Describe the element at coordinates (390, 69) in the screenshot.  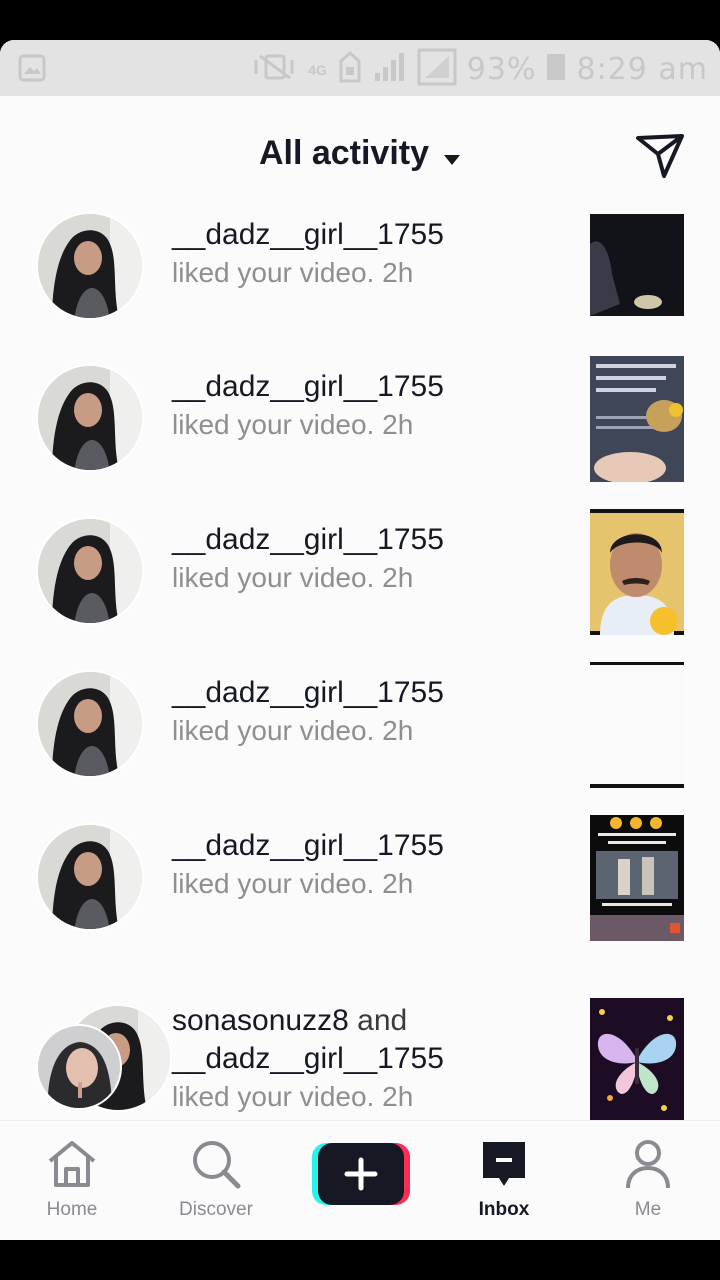
I see `signal-strength-icon` at that location.